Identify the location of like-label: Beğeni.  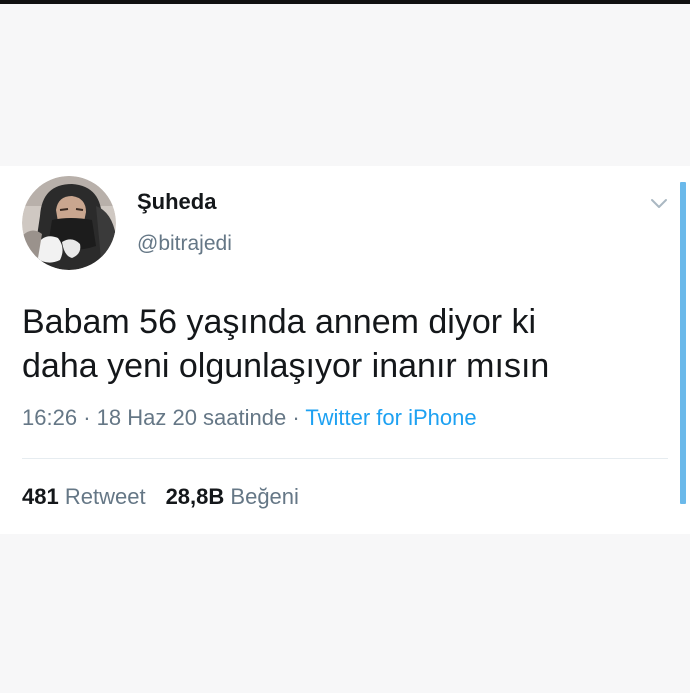
(264, 496).